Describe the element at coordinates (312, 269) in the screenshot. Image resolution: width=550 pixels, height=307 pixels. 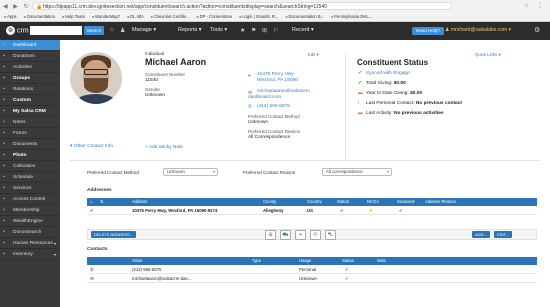
I see `contact-row: ✆ (412) 555-5575 Personal ✔` at that location.